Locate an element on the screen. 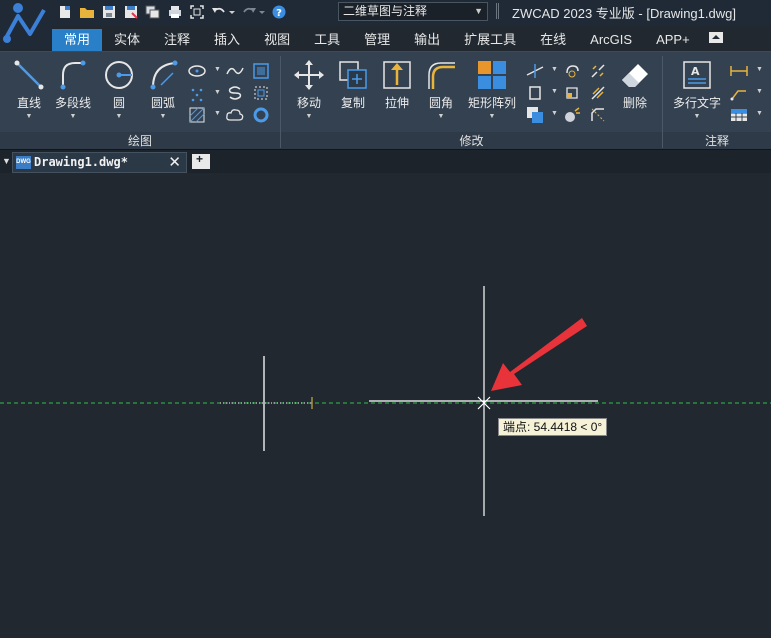  circle-icon is located at coordinates (119, 75).